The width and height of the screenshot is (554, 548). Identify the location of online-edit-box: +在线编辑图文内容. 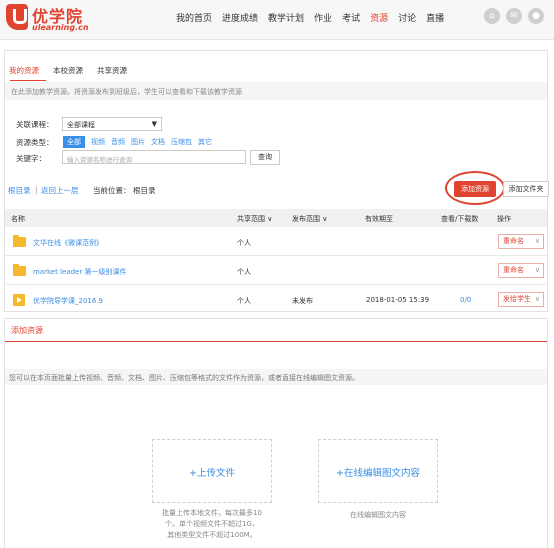
(378, 471).